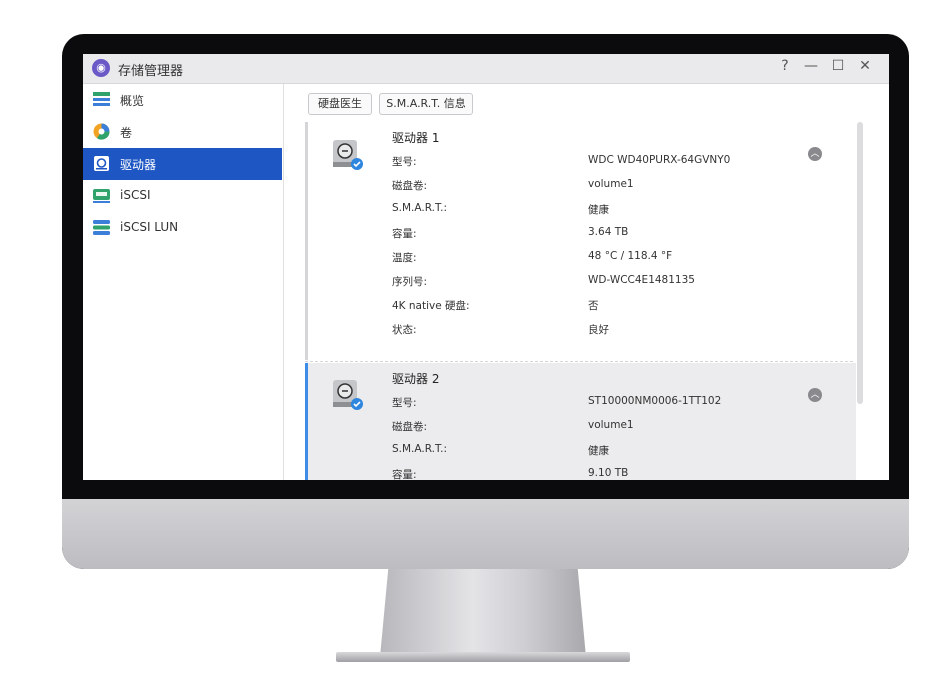 The height and width of the screenshot is (684, 937). Describe the element at coordinates (135, 195) in the screenshot. I see `sidebar-item-label: iSCSI` at that location.